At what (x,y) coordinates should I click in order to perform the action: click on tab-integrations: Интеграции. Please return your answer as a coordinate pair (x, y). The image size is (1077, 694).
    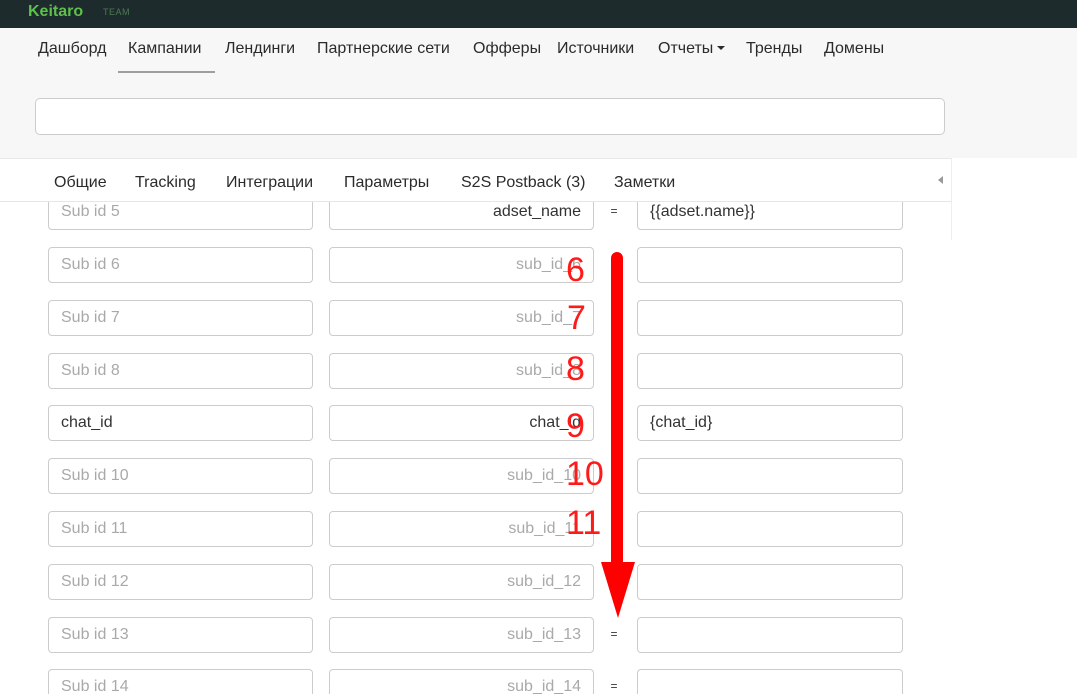
    Looking at the image, I should click on (269, 183).